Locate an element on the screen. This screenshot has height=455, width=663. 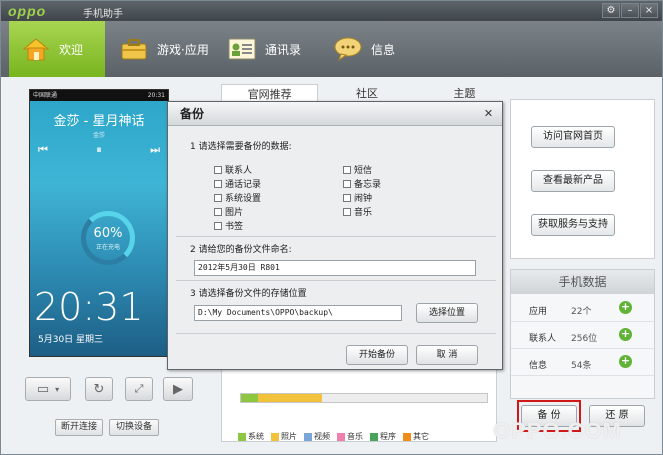
screenshot-dropdown-button: ▭ ▾ is located at coordinates (48, 389).